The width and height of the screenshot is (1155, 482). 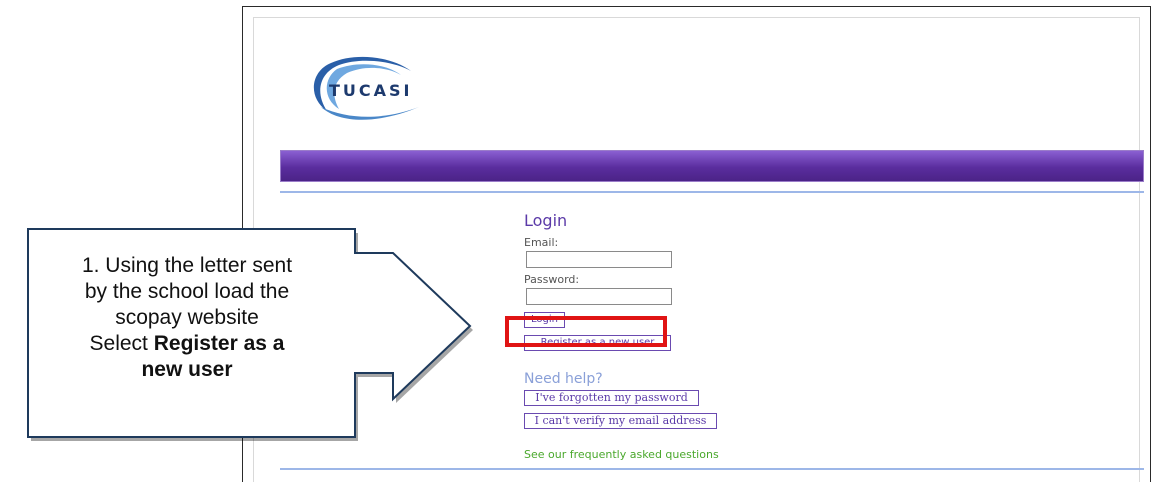 What do you see at coordinates (586, 331) in the screenshot?
I see `register-highlight-box` at bounding box center [586, 331].